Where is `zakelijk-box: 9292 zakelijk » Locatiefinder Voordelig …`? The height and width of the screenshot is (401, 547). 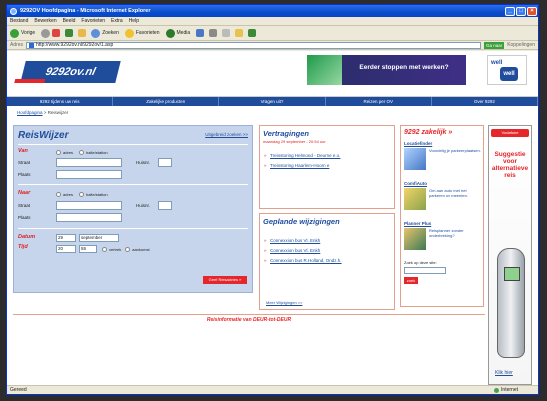
zakelijk-box: 9292 zakelijk » Locatiefinder Voordelig … is located at coordinates (442, 216).